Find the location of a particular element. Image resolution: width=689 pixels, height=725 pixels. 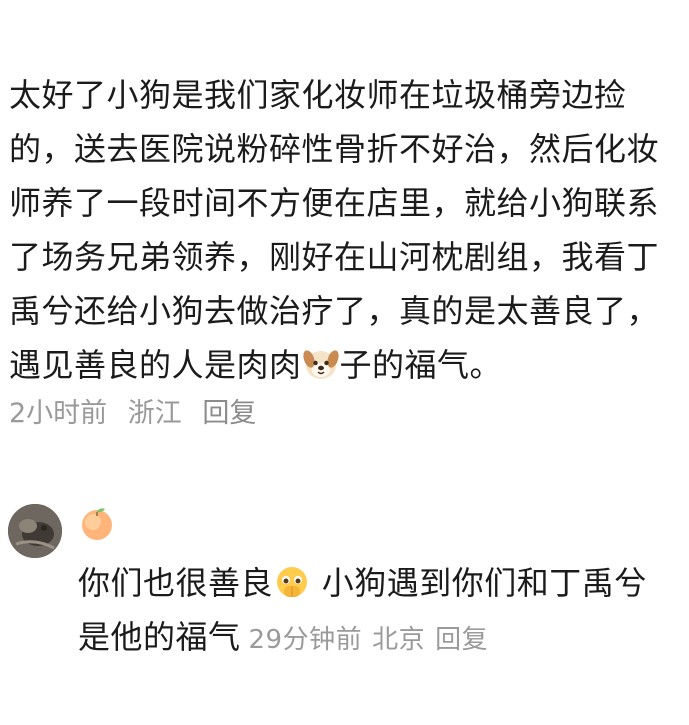

reply-text-part1: 你们也很善良 is located at coordinates (176, 583).